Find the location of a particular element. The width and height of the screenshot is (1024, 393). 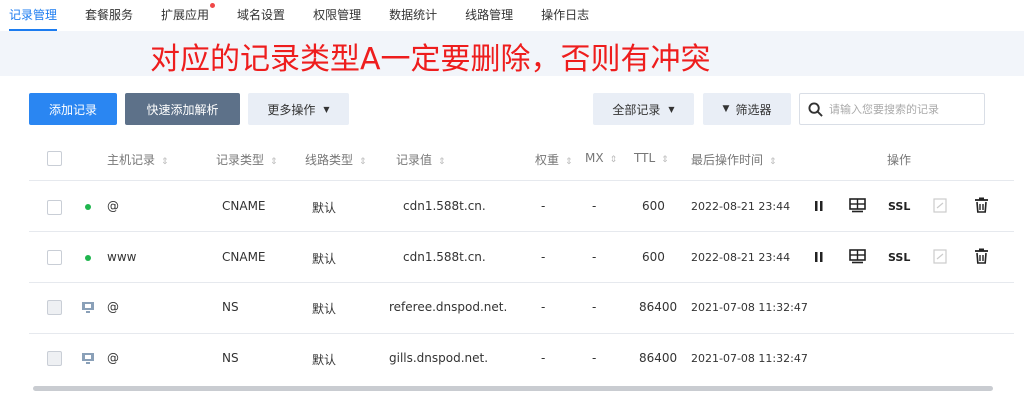

filter-button: ▼ 筛选器 is located at coordinates (747, 109).